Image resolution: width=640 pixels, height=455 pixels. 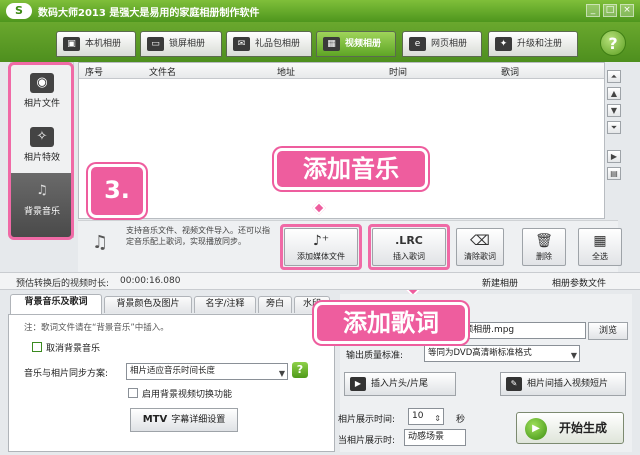 What do you see at coordinates (409, 247) in the screenshot?
I see `insert-lyrics-highlight-frame` at bounding box center [409, 247].